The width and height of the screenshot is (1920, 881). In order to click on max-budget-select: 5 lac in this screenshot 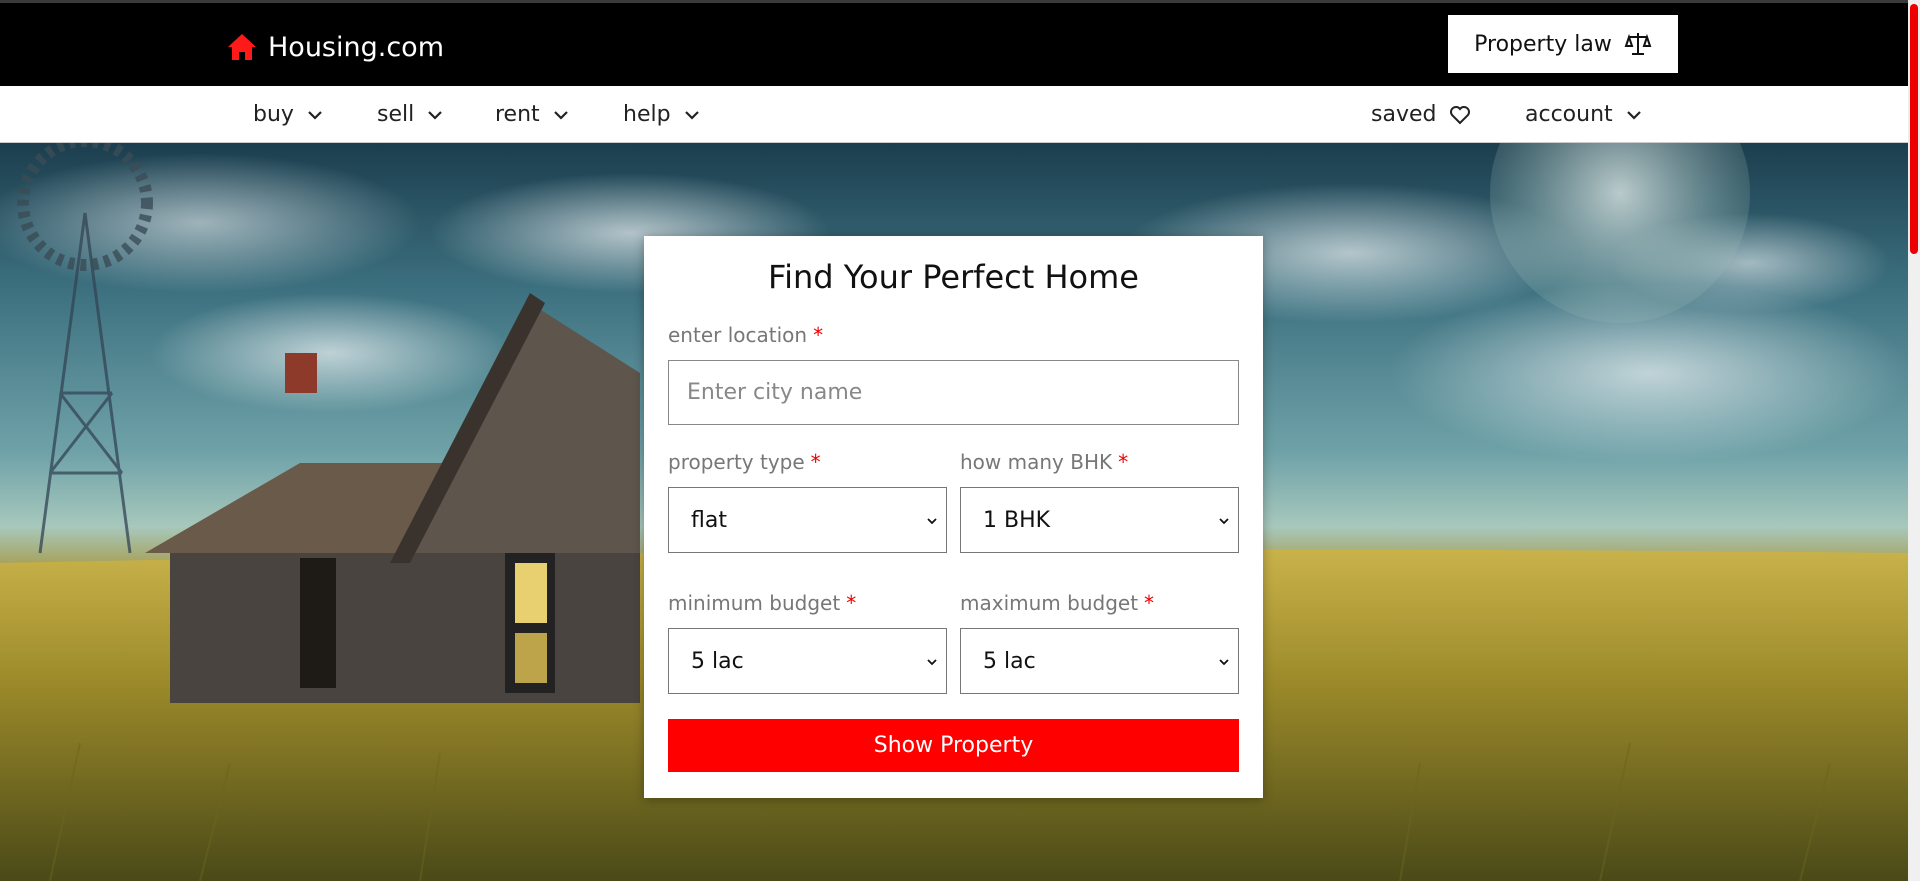, I will do `click(1099, 661)`.